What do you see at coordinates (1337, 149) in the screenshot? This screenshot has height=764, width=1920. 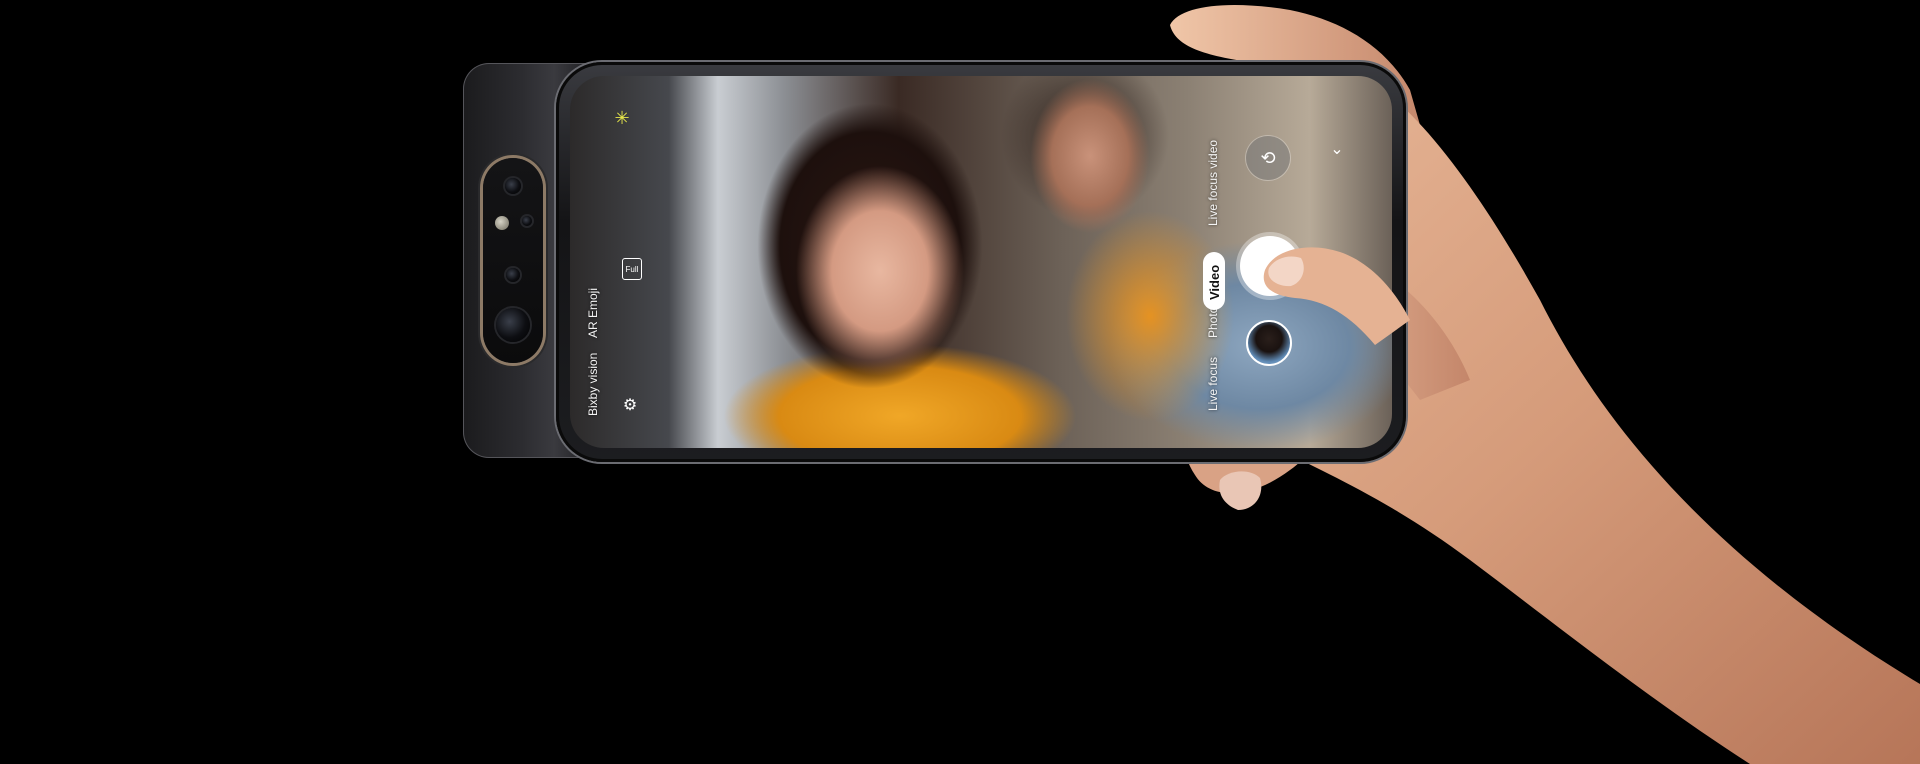 I see `chevron-down-icon: ⌄` at bounding box center [1337, 149].